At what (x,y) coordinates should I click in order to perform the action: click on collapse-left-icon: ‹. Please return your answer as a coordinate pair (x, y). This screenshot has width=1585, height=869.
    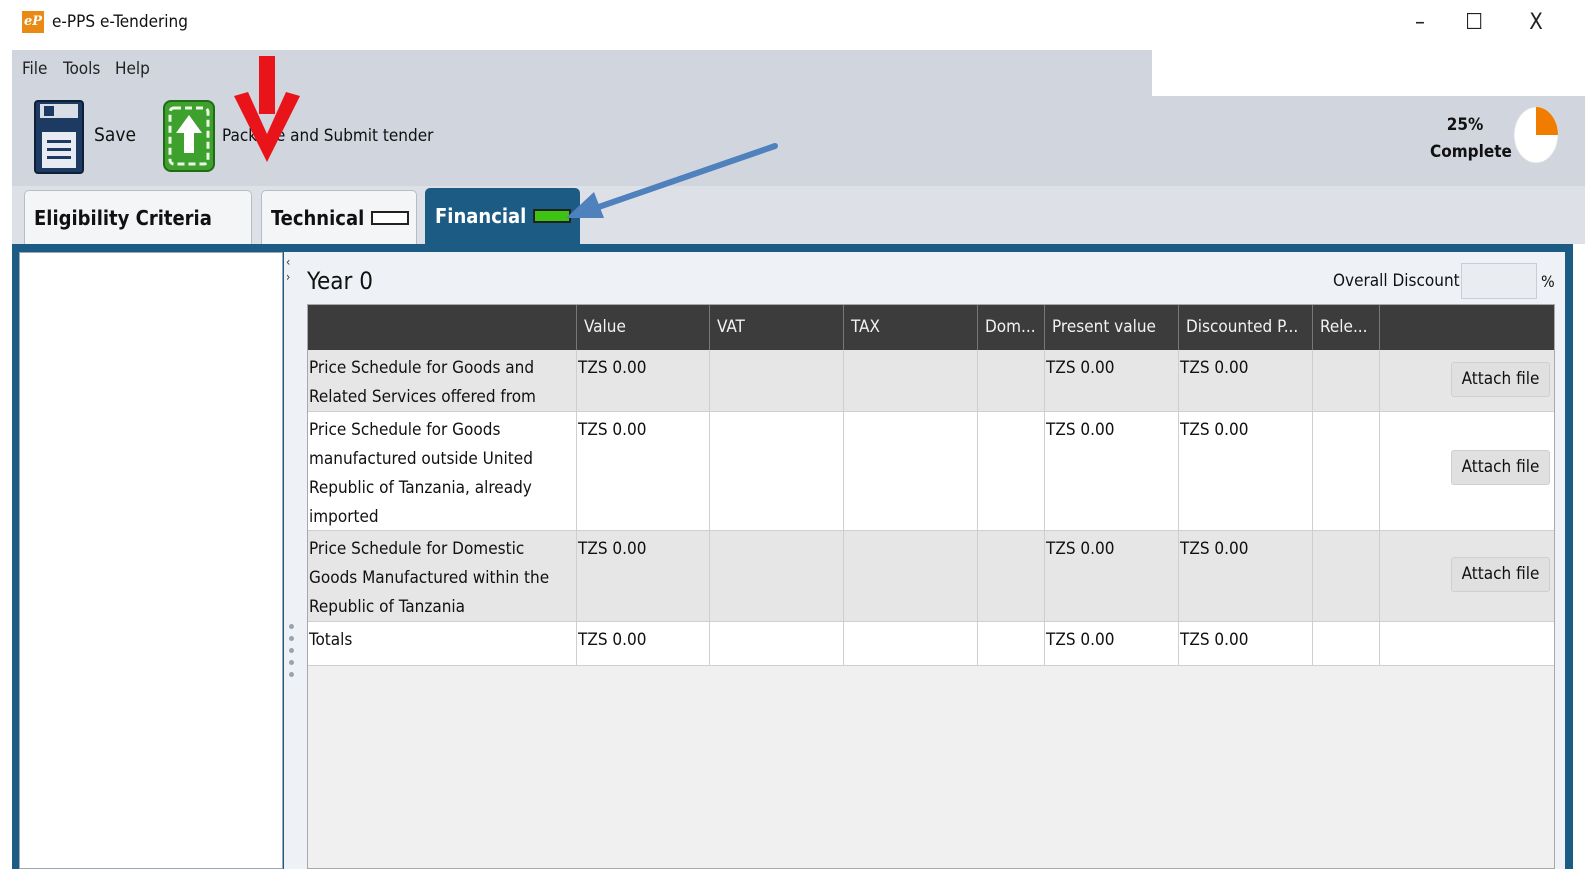
    Looking at the image, I should click on (288, 262).